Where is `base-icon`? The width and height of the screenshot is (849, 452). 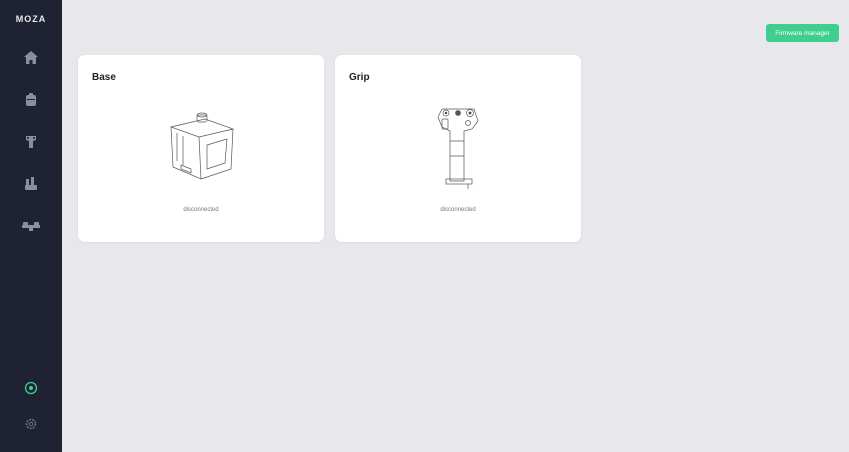
base-icon is located at coordinates (31, 99).